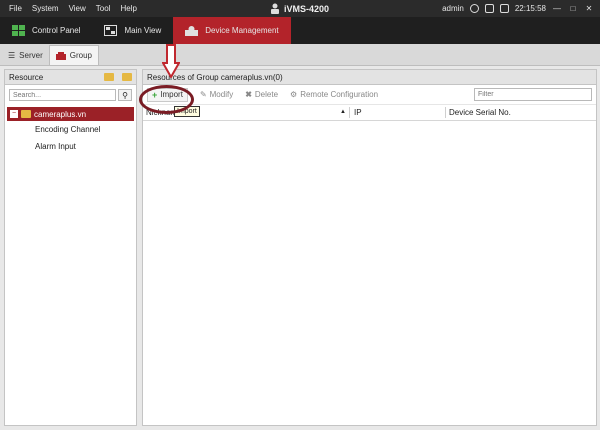  Describe the element at coordinates (18, 30) in the screenshot. I see `control-panel-icon` at that location.